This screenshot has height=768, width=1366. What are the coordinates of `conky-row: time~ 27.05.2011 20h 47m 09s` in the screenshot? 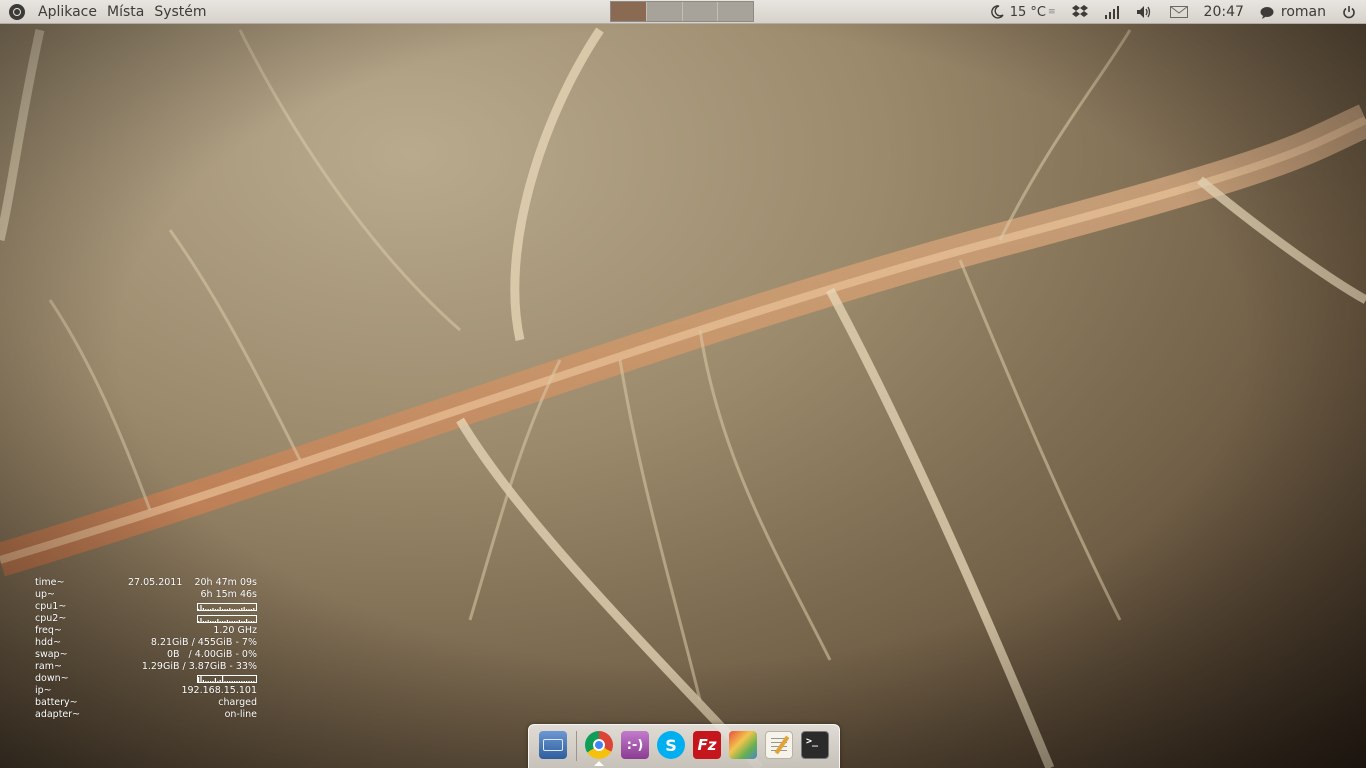 It's located at (146, 583).